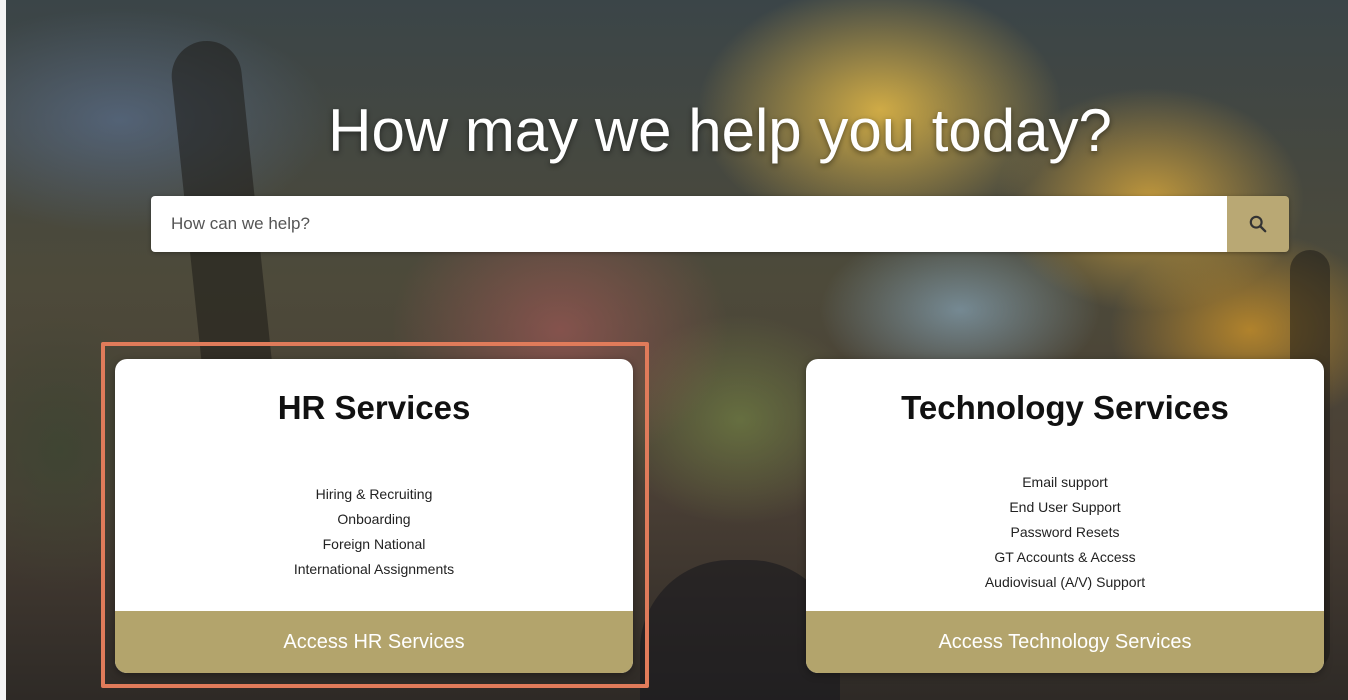 This screenshot has height=700, width=1348. I want to click on list-item: End User Support, so click(1065, 507).